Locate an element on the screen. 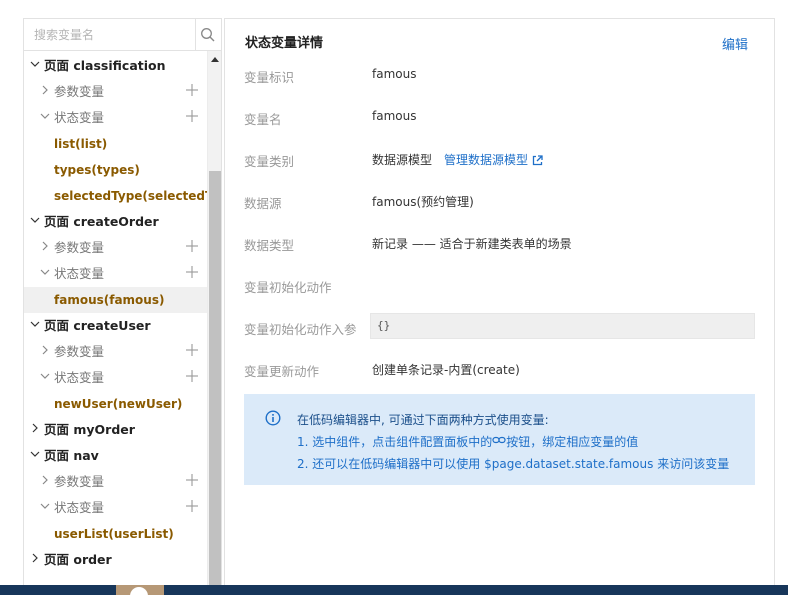  name-label: 变量名 is located at coordinates (263, 119).